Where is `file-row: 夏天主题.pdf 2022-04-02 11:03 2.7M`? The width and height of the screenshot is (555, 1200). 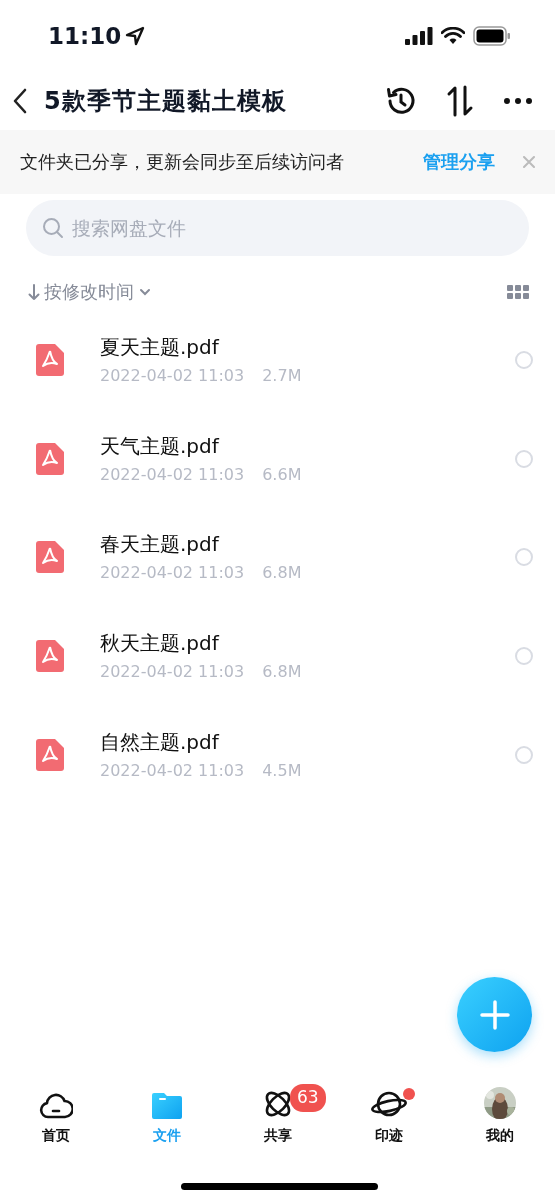 file-row: 夏天主题.pdf 2022-04-02 11:03 2.7M is located at coordinates (277, 360).